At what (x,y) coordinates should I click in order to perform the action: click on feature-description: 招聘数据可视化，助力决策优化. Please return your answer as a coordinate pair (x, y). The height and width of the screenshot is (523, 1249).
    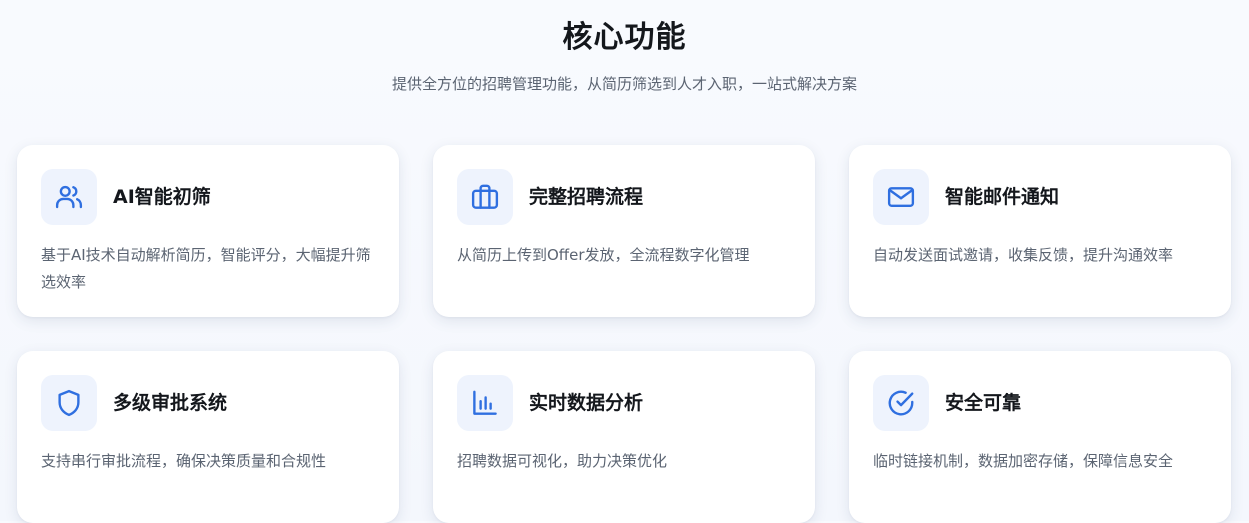
    Looking at the image, I should click on (562, 461).